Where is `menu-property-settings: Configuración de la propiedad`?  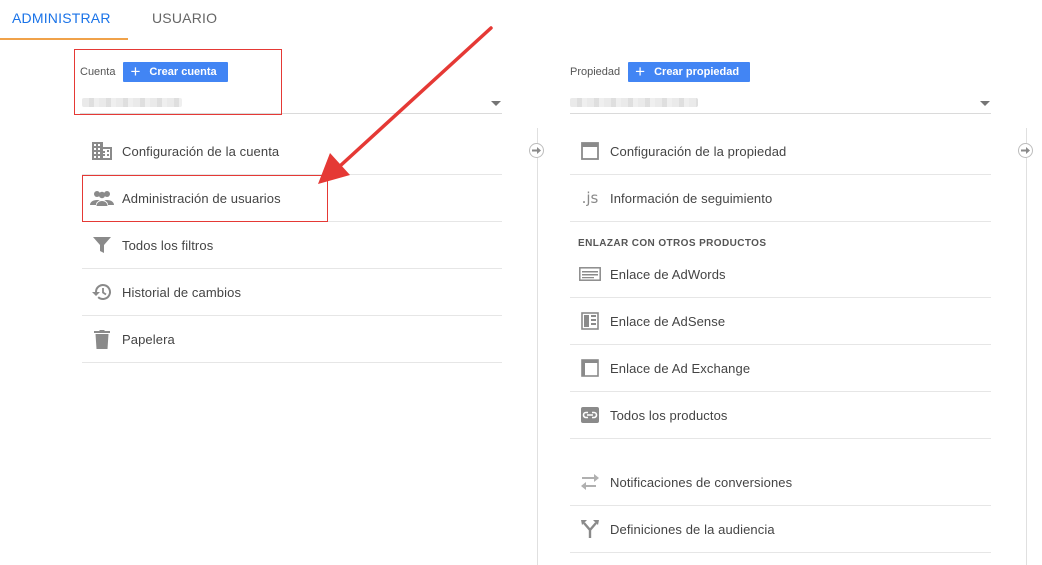
menu-property-settings: Configuración de la propiedad is located at coordinates (780, 151).